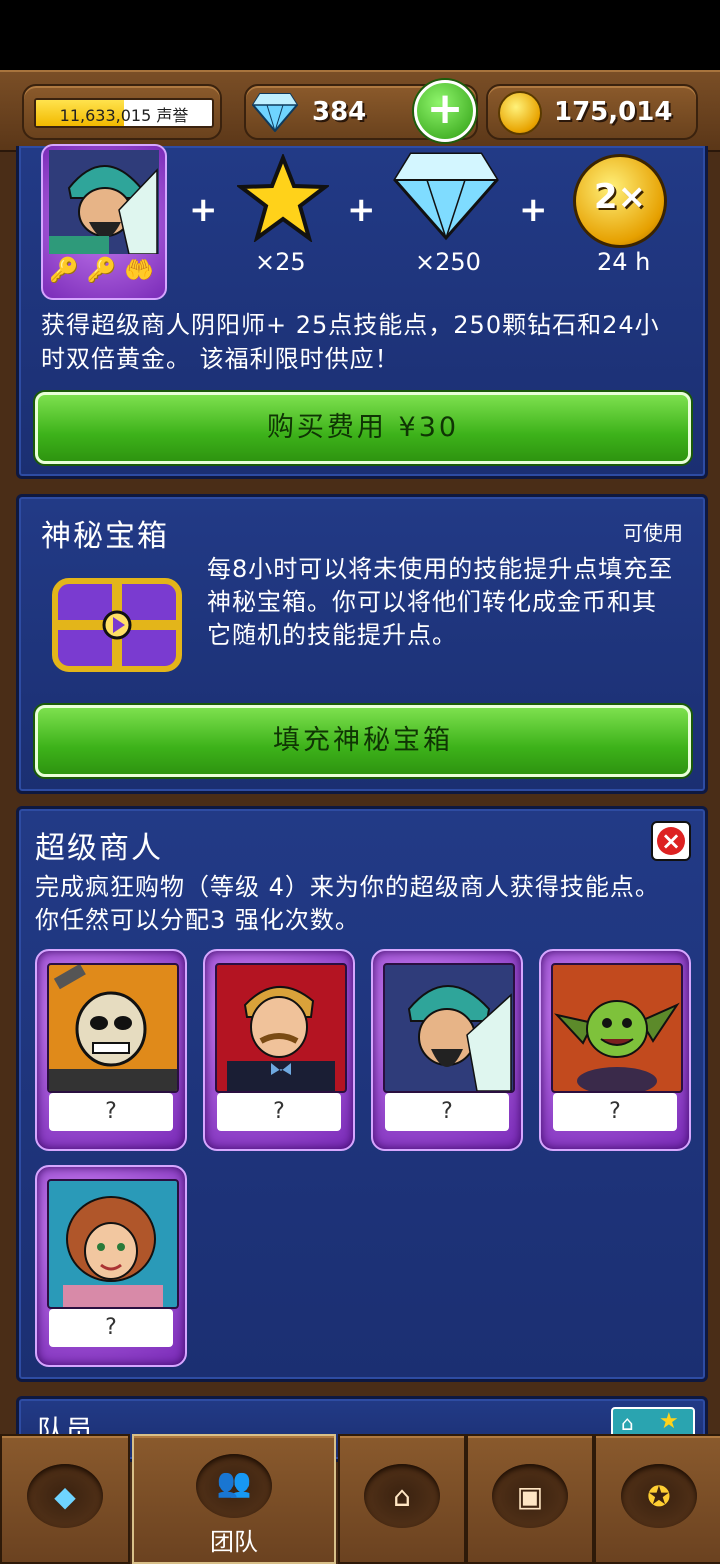  What do you see at coordinates (402, 1496) in the screenshot?
I see `shop-icon: ⌂` at bounding box center [402, 1496].